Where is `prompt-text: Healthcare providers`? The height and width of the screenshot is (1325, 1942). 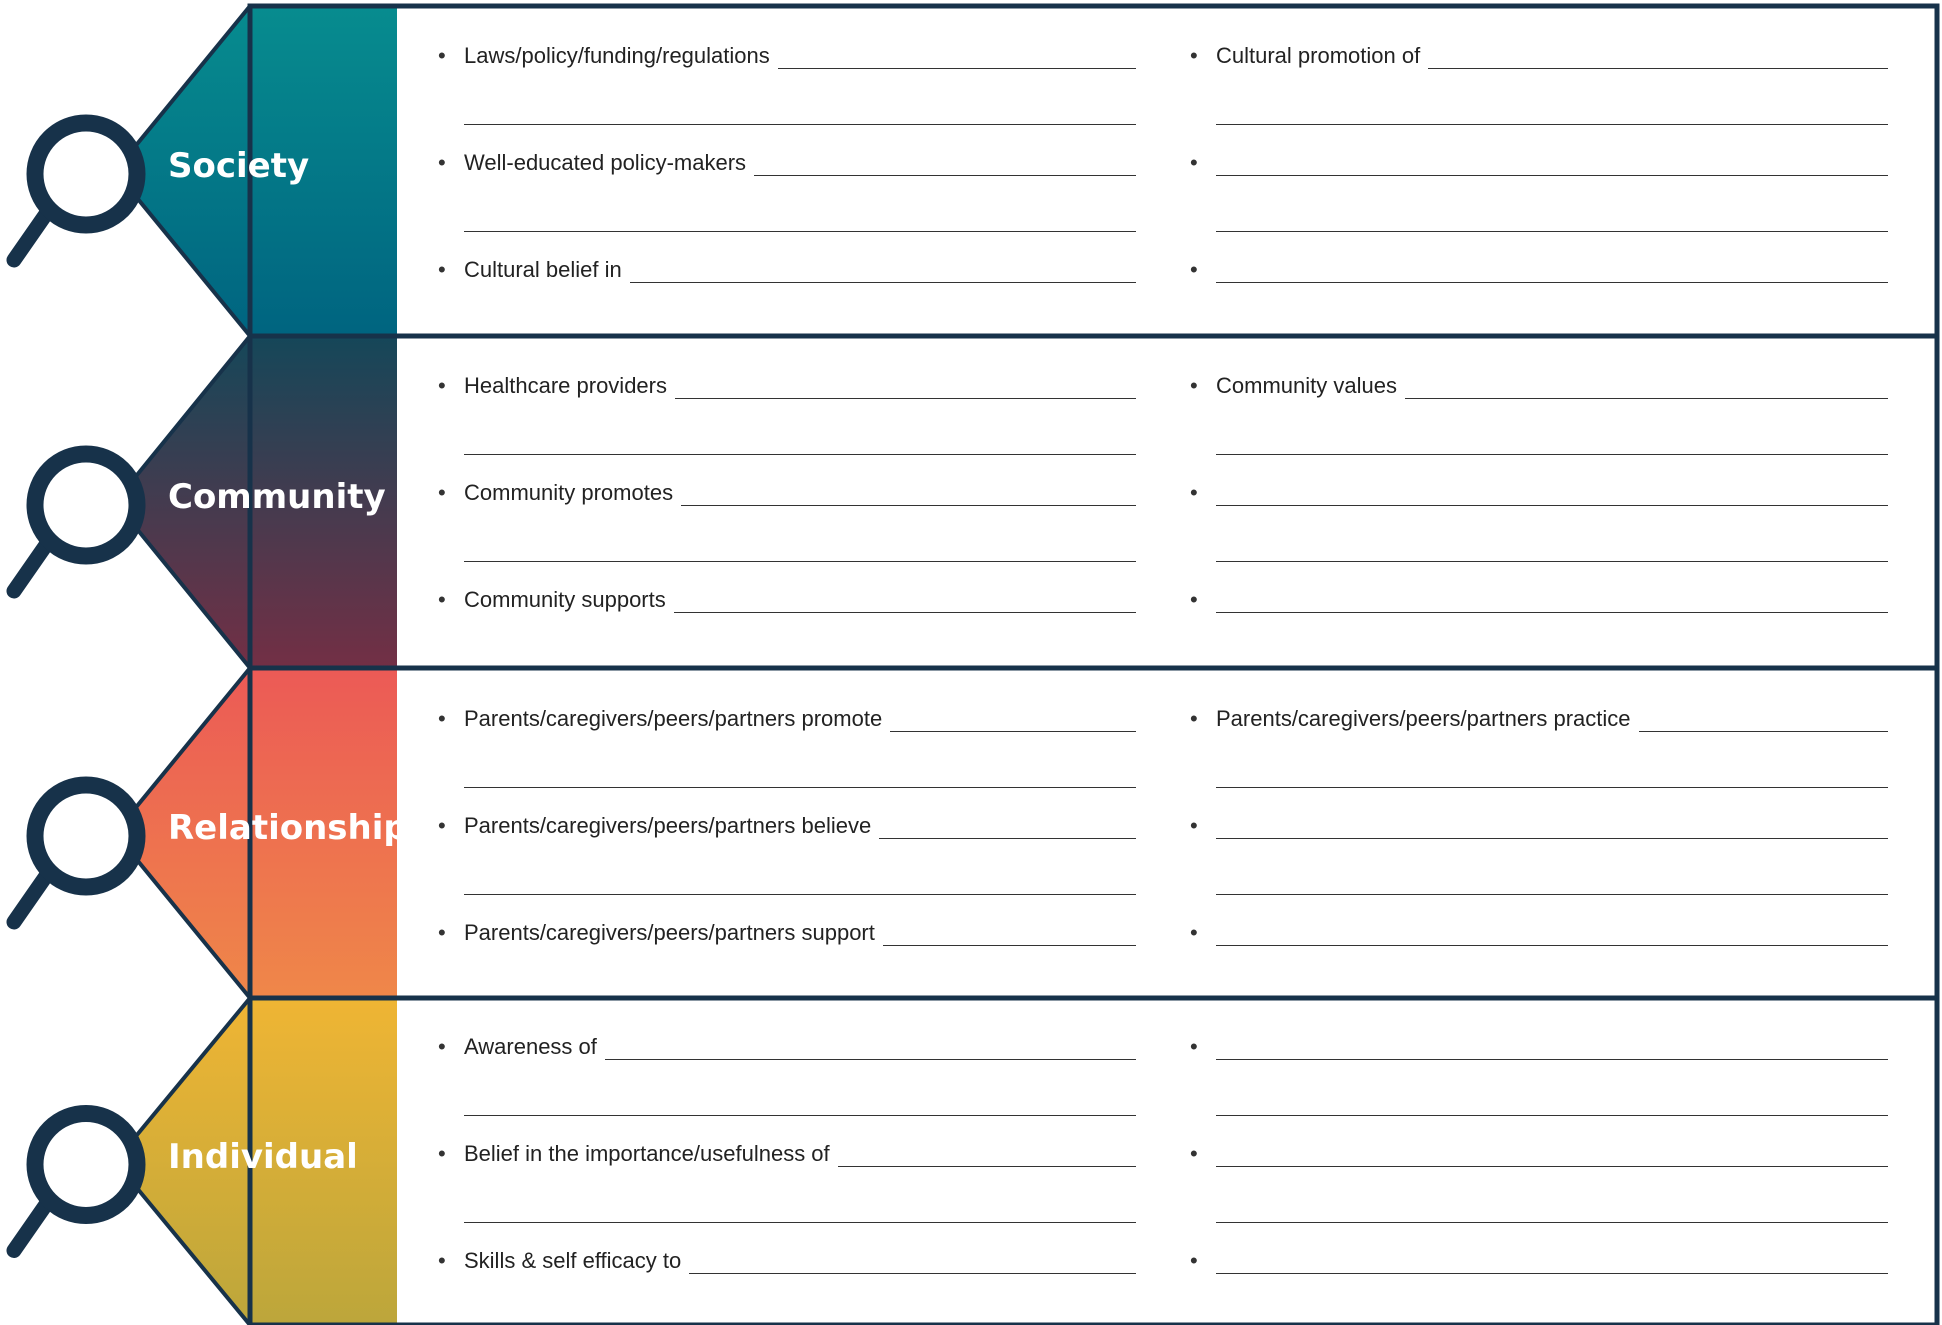 prompt-text: Healthcare providers is located at coordinates (569, 386).